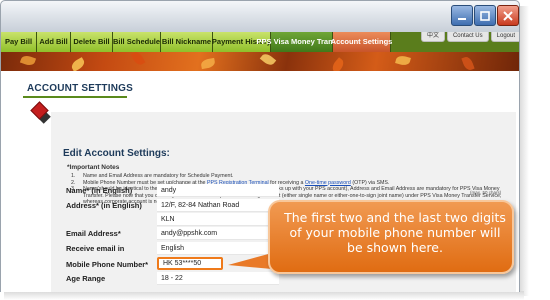 The height and width of the screenshot is (300, 550). I want to click on email-field: andy@ppshk.com, so click(218, 233).